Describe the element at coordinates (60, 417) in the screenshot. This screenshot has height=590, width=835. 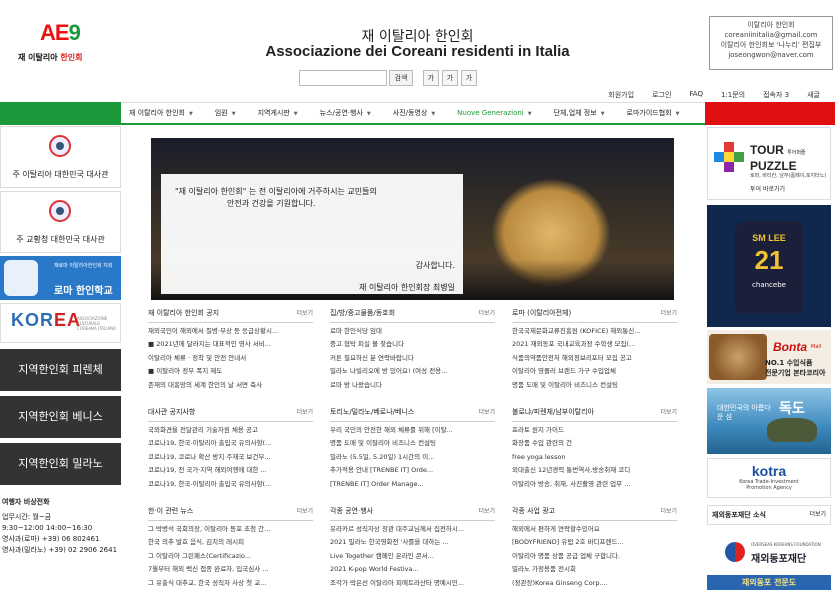
I see `region-venice-button: 지역한인회 베니스` at that location.